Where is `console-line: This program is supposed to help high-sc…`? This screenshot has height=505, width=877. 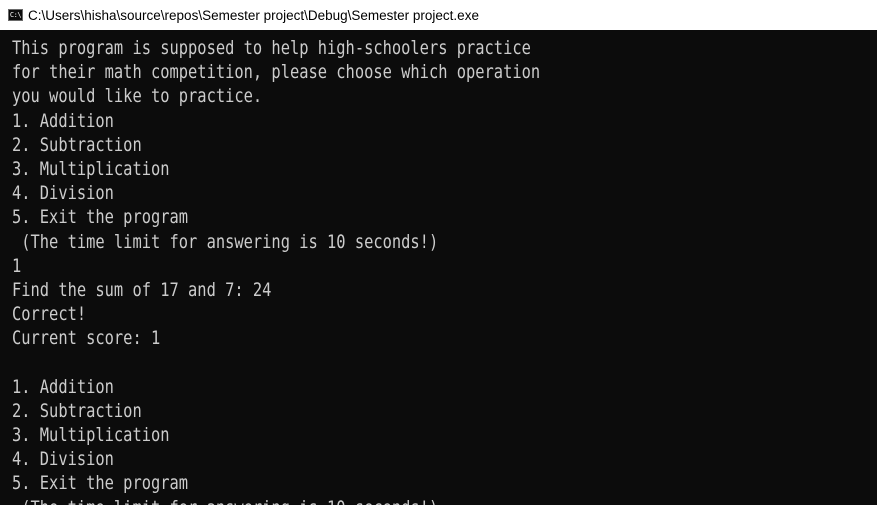 console-line: This program is supposed to help high-sc… is located at coordinates (271, 48).